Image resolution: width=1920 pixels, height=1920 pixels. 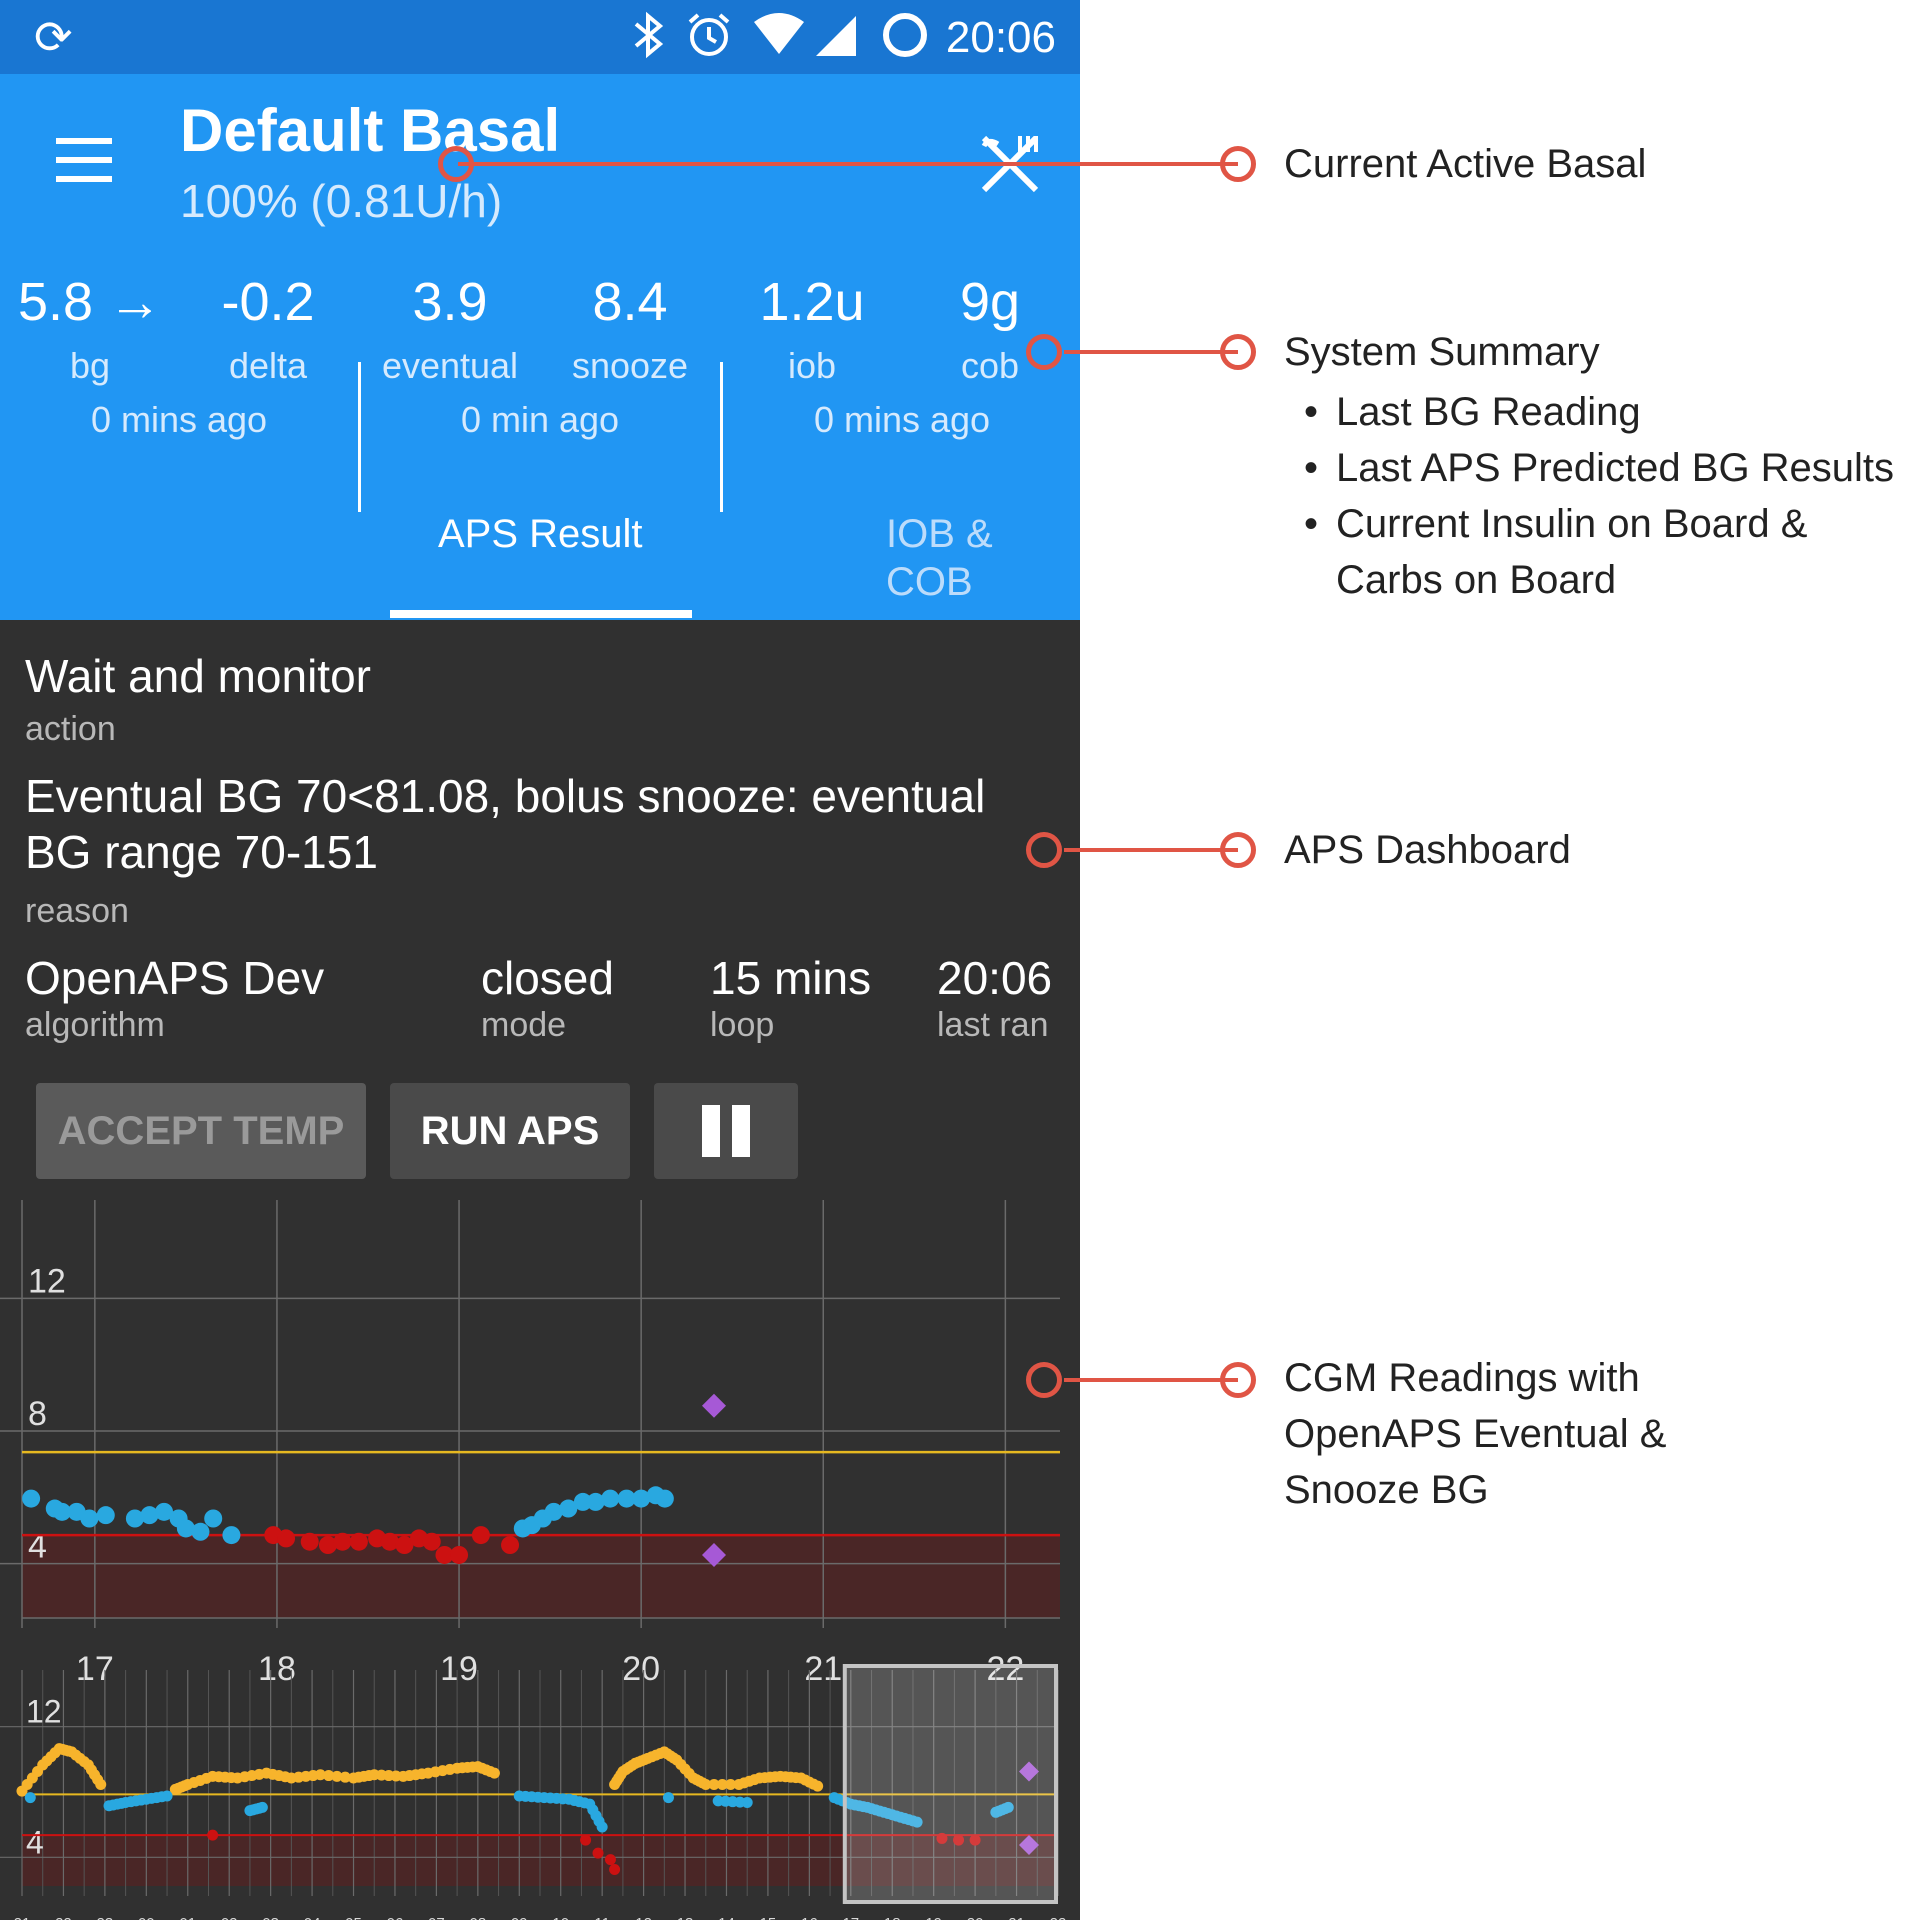 What do you see at coordinates (519, 1917) in the screenshot?
I see `x-tick-label: 09` at bounding box center [519, 1917].